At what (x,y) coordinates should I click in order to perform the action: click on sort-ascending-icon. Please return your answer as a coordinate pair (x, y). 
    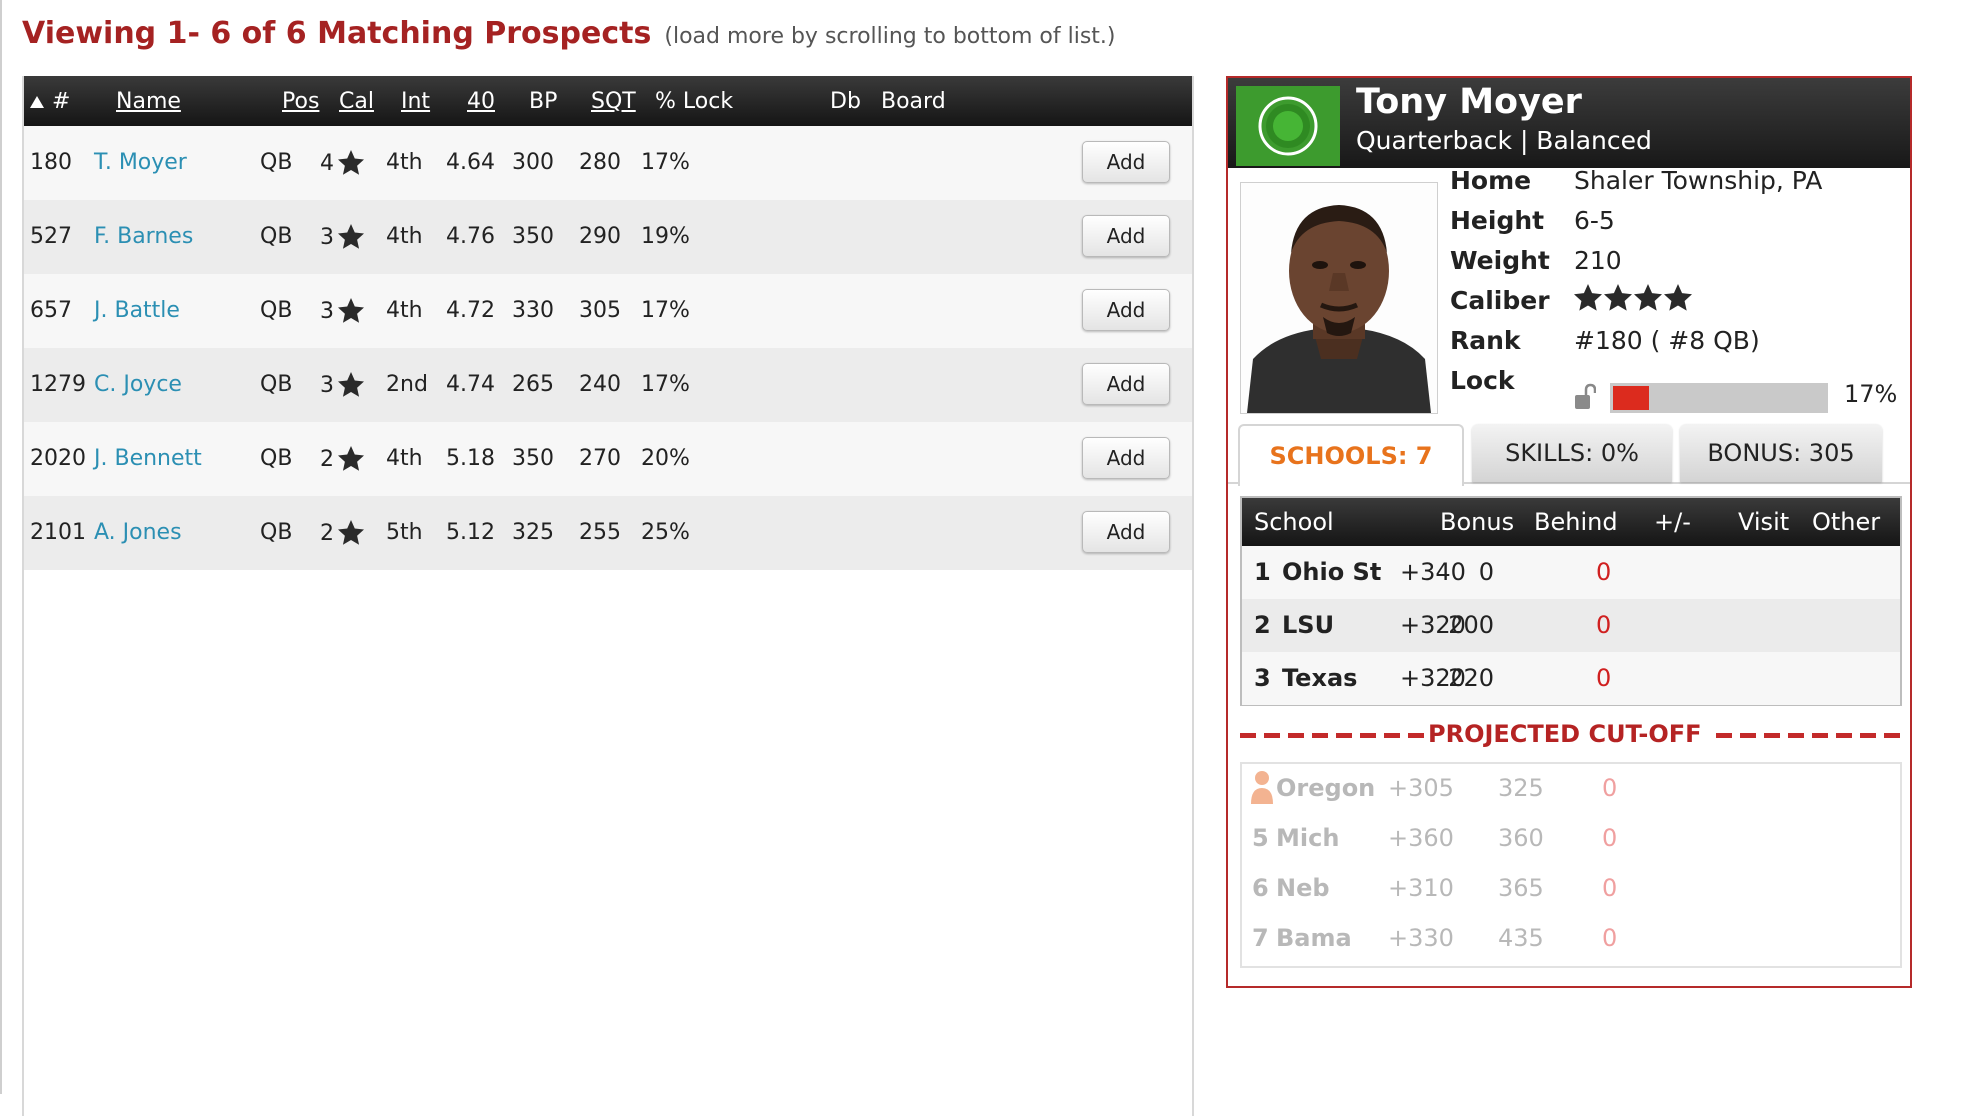
    Looking at the image, I should click on (37, 101).